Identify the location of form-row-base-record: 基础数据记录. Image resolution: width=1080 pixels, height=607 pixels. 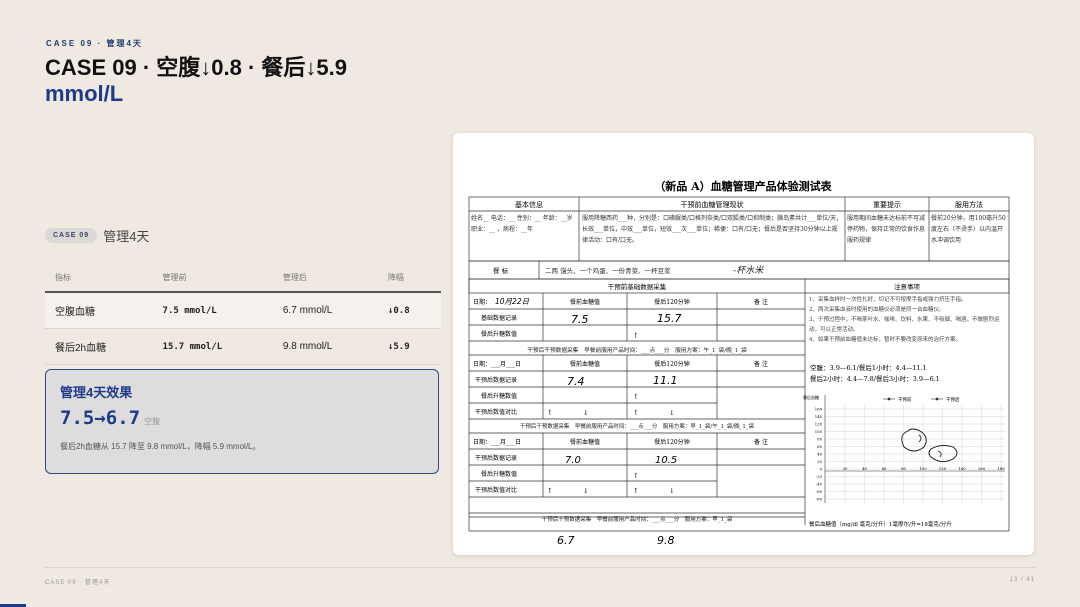
(499, 318).